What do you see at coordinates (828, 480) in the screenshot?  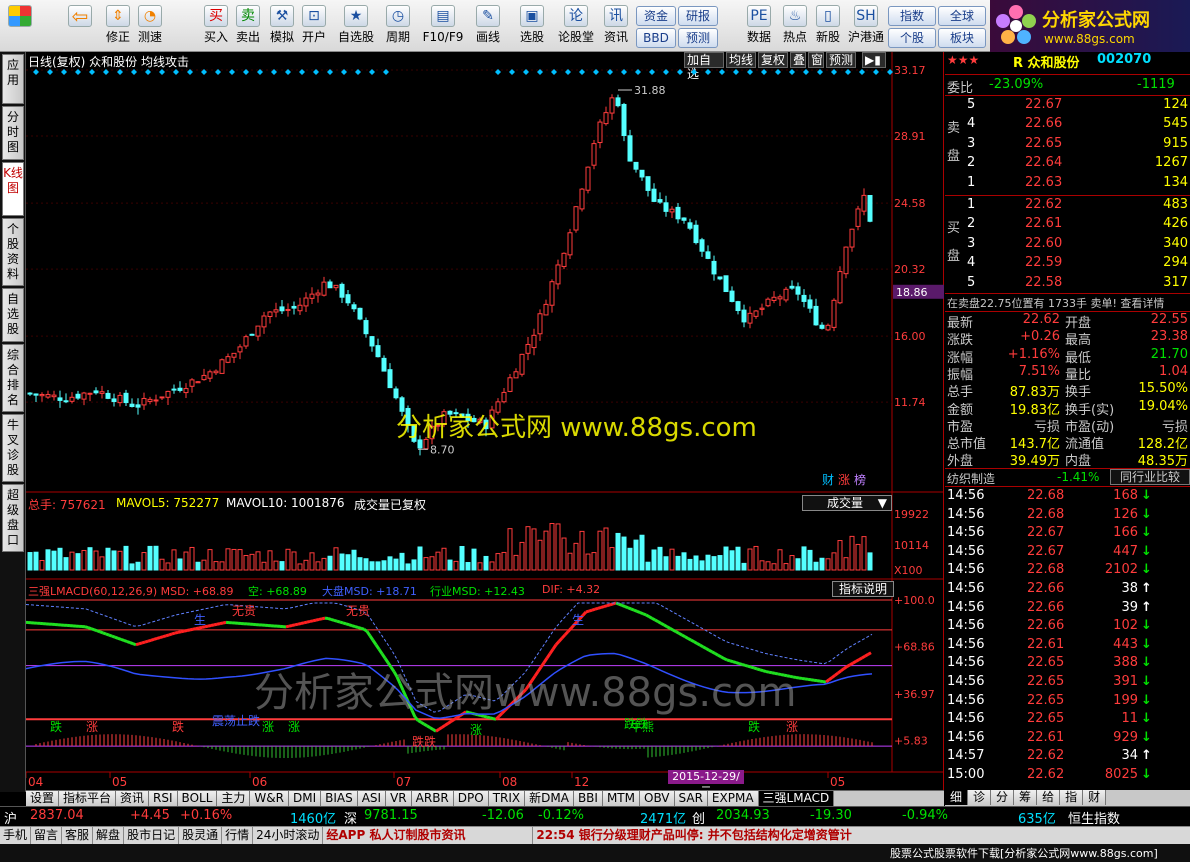 I see `badge-0: 财` at bounding box center [828, 480].